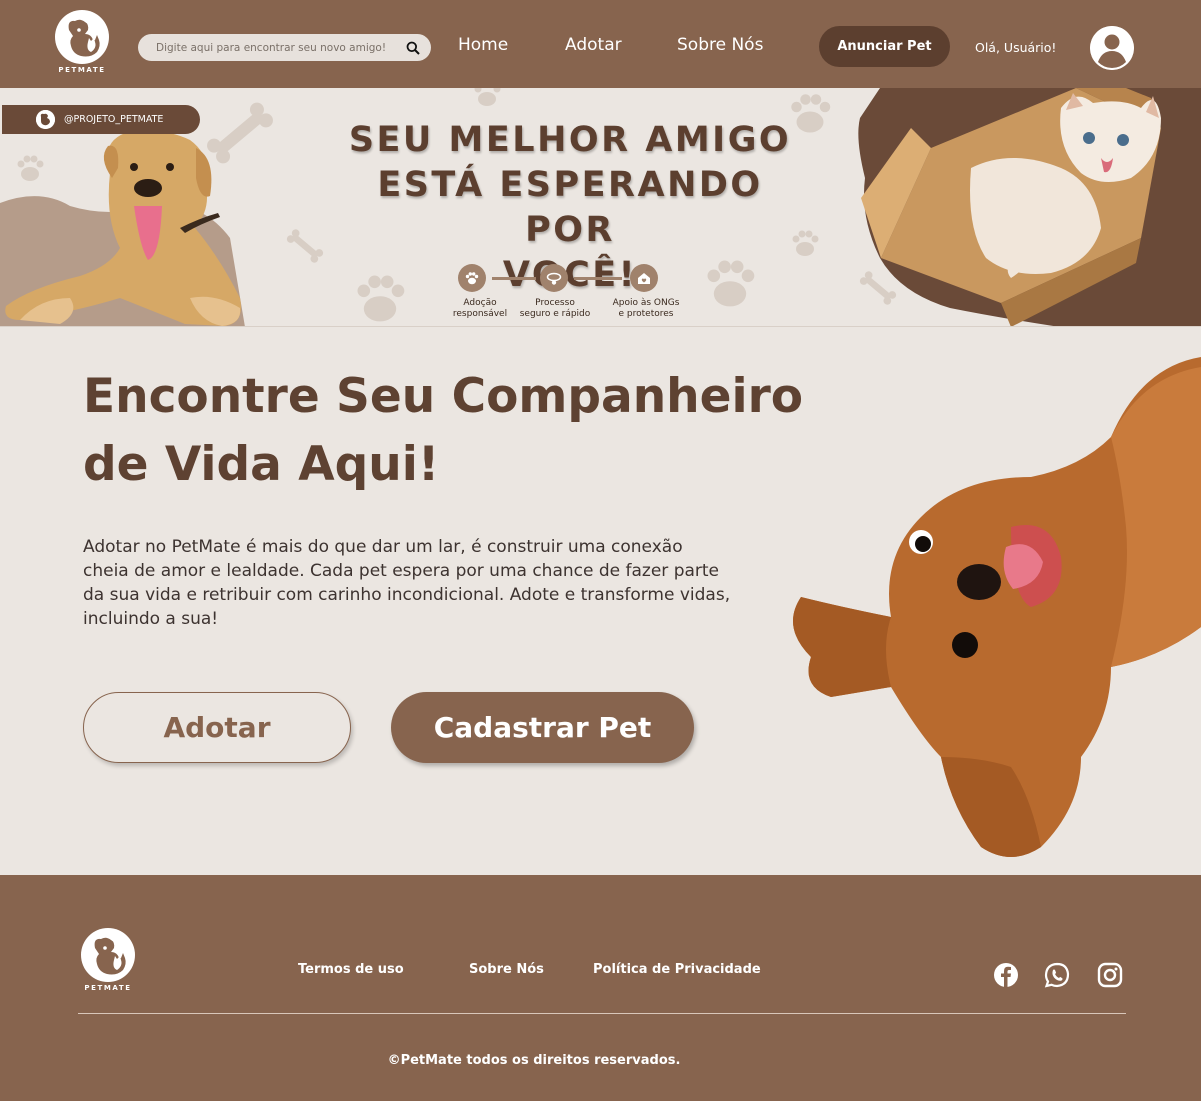 This screenshot has width=1201, height=1101. What do you see at coordinates (413, 48) in the screenshot?
I see `search-icon` at bounding box center [413, 48].